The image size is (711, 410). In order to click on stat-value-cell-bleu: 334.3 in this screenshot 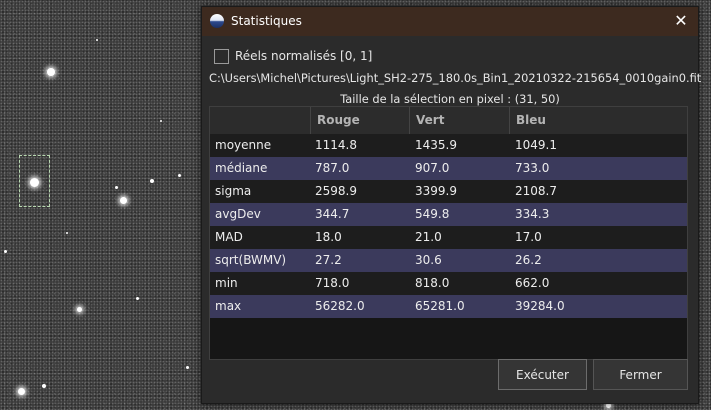, I will do `click(532, 214)`.